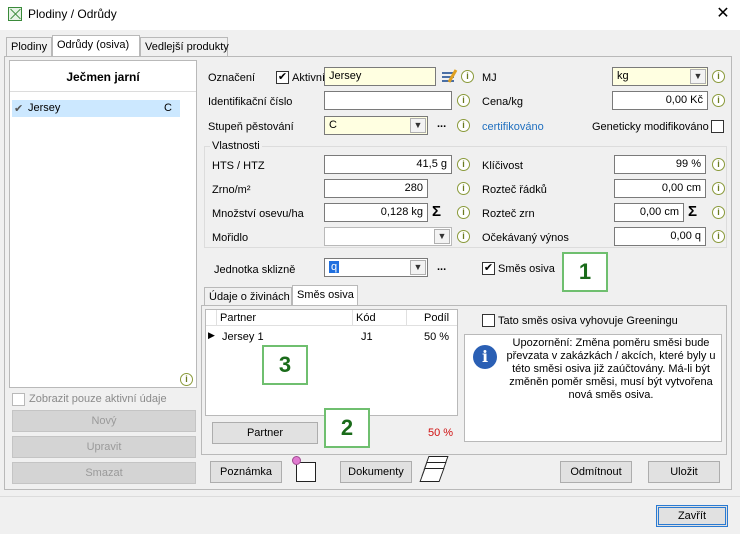 Image resolution: width=740 pixels, height=534 pixels. I want to click on tab-vedlejsi-produkty: Vedlejší produkty, so click(184, 46).